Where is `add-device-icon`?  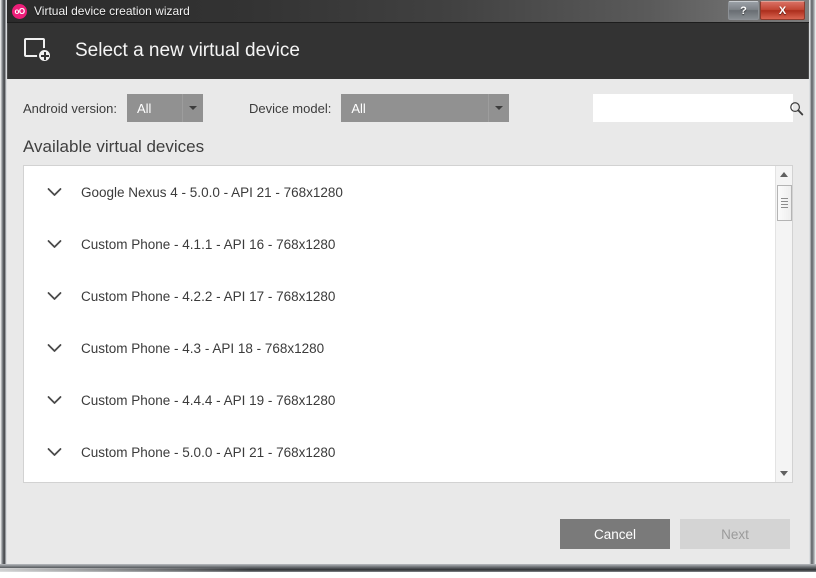 add-device-icon is located at coordinates (39, 51).